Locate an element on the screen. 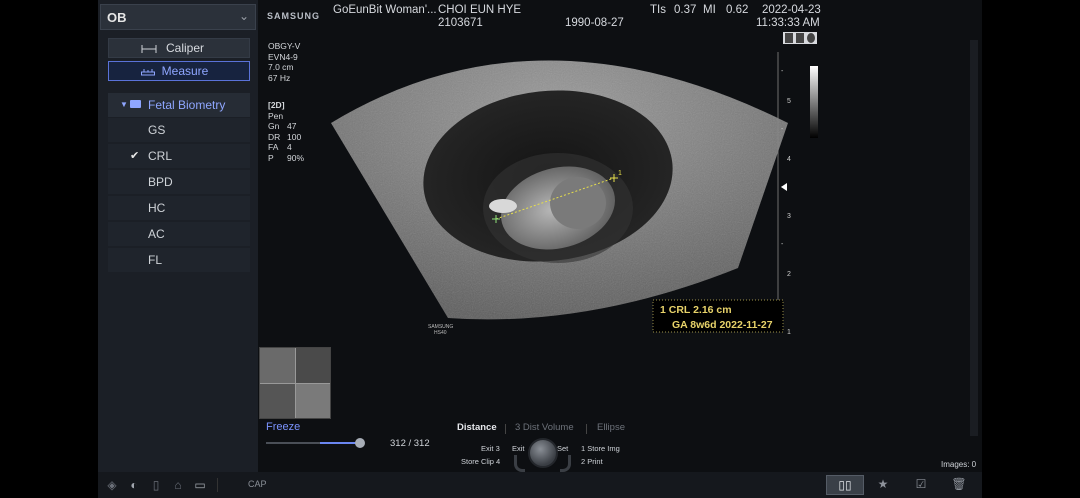 The height and width of the screenshot is (498, 1080). exam-date: 2022-04-23 is located at coordinates (791, 10).